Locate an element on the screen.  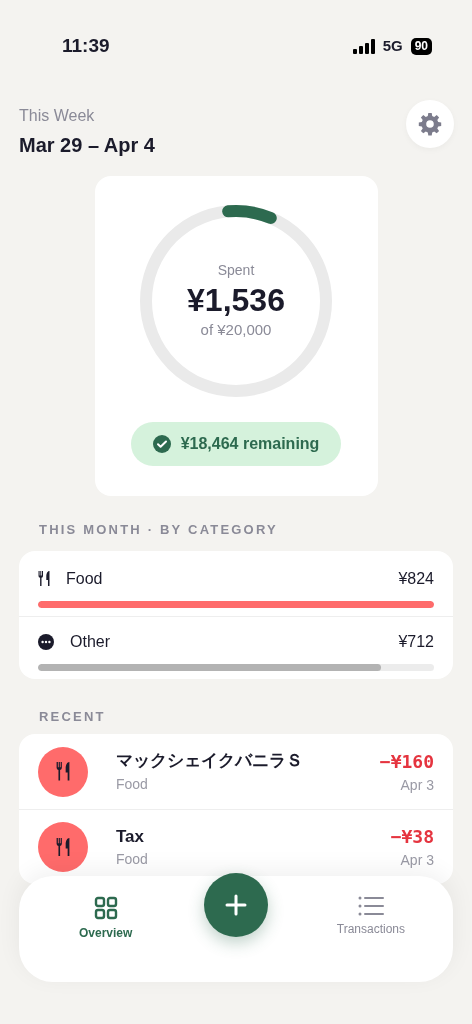
spent-amount: ¥1,536 is located at coordinates (236, 300).